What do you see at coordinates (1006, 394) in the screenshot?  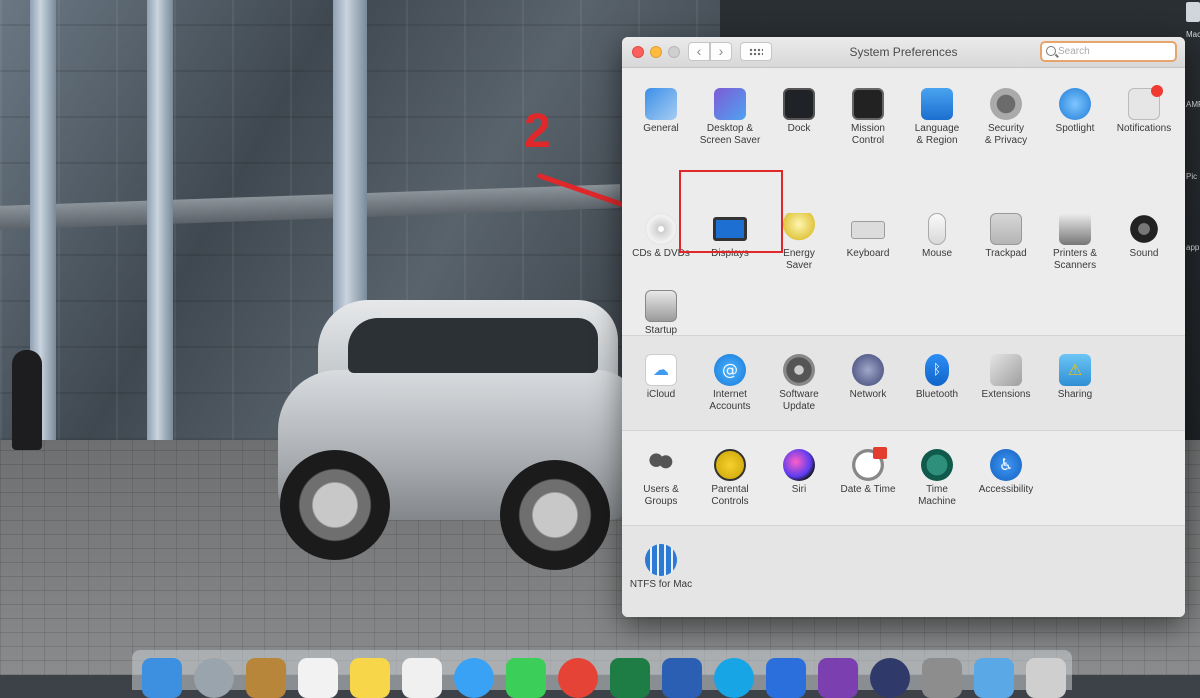 I see `pref-label: Extensions` at bounding box center [1006, 394].